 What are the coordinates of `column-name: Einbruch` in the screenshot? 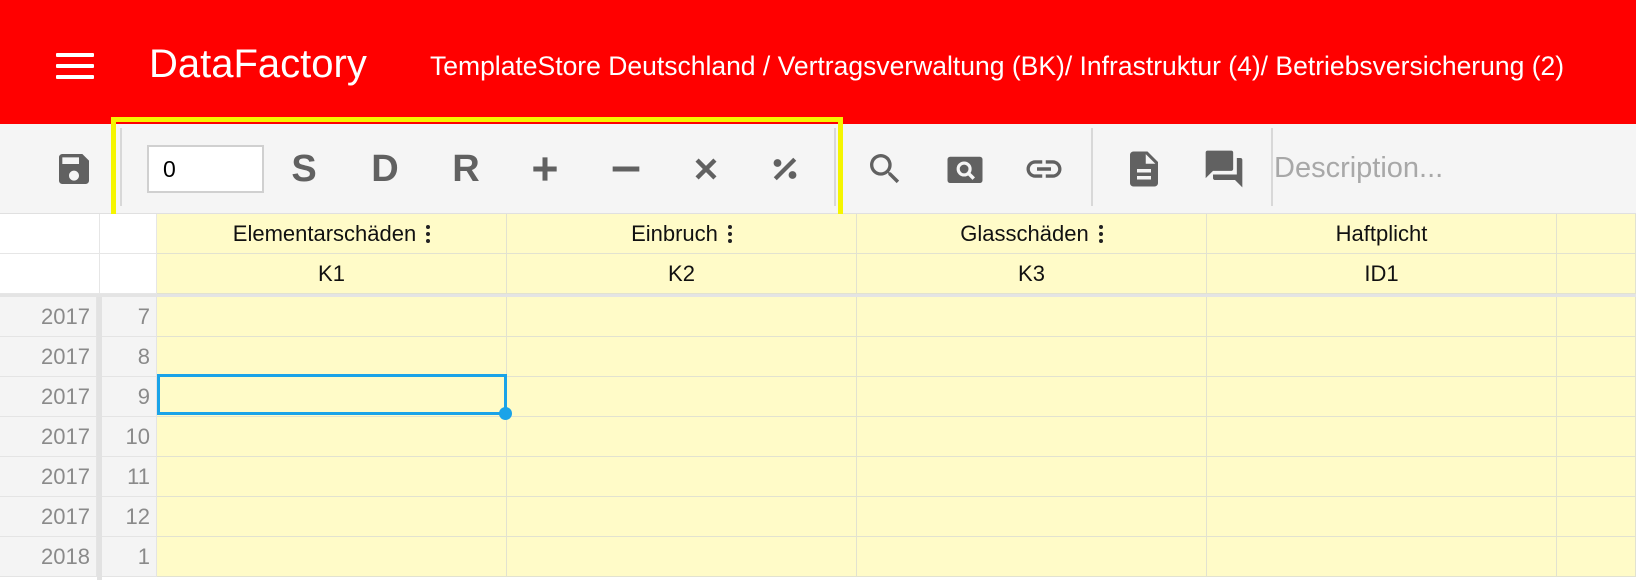 It's located at (674, 233).